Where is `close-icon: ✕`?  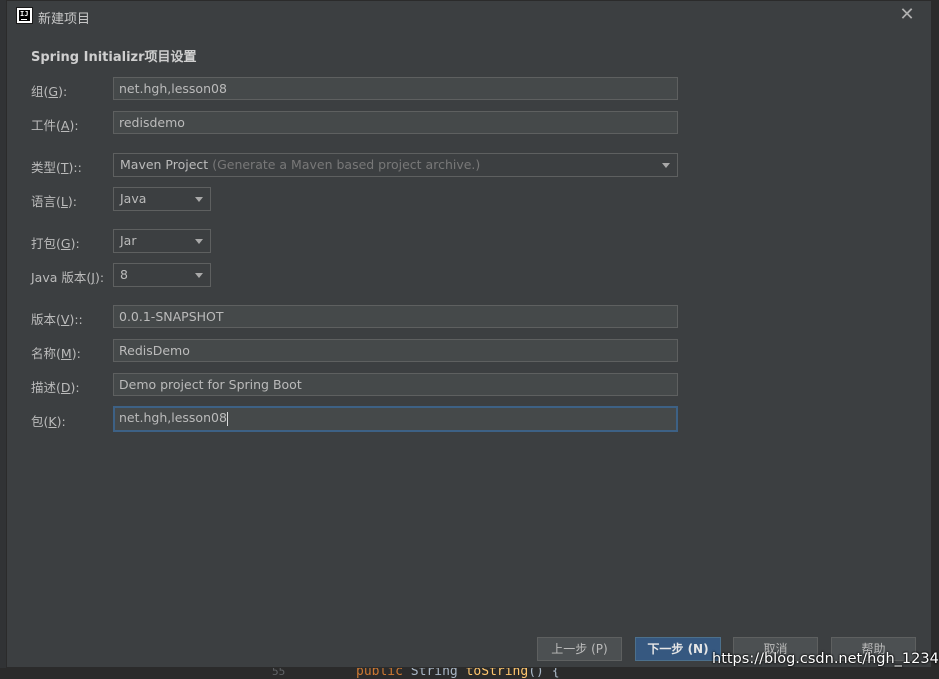 close-icon: ✕ is located at coordinates (907, 15).